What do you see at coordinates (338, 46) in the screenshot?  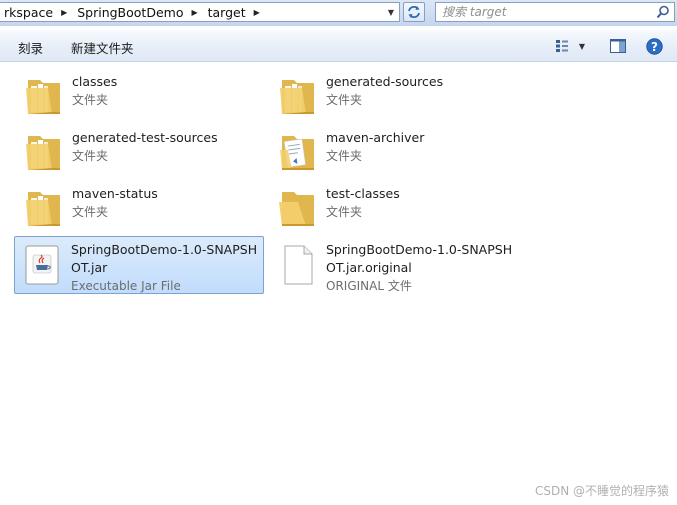 I see `command-bar: 刻录 新建文件夹 ▼ ?` at bounding box center [338, 46].